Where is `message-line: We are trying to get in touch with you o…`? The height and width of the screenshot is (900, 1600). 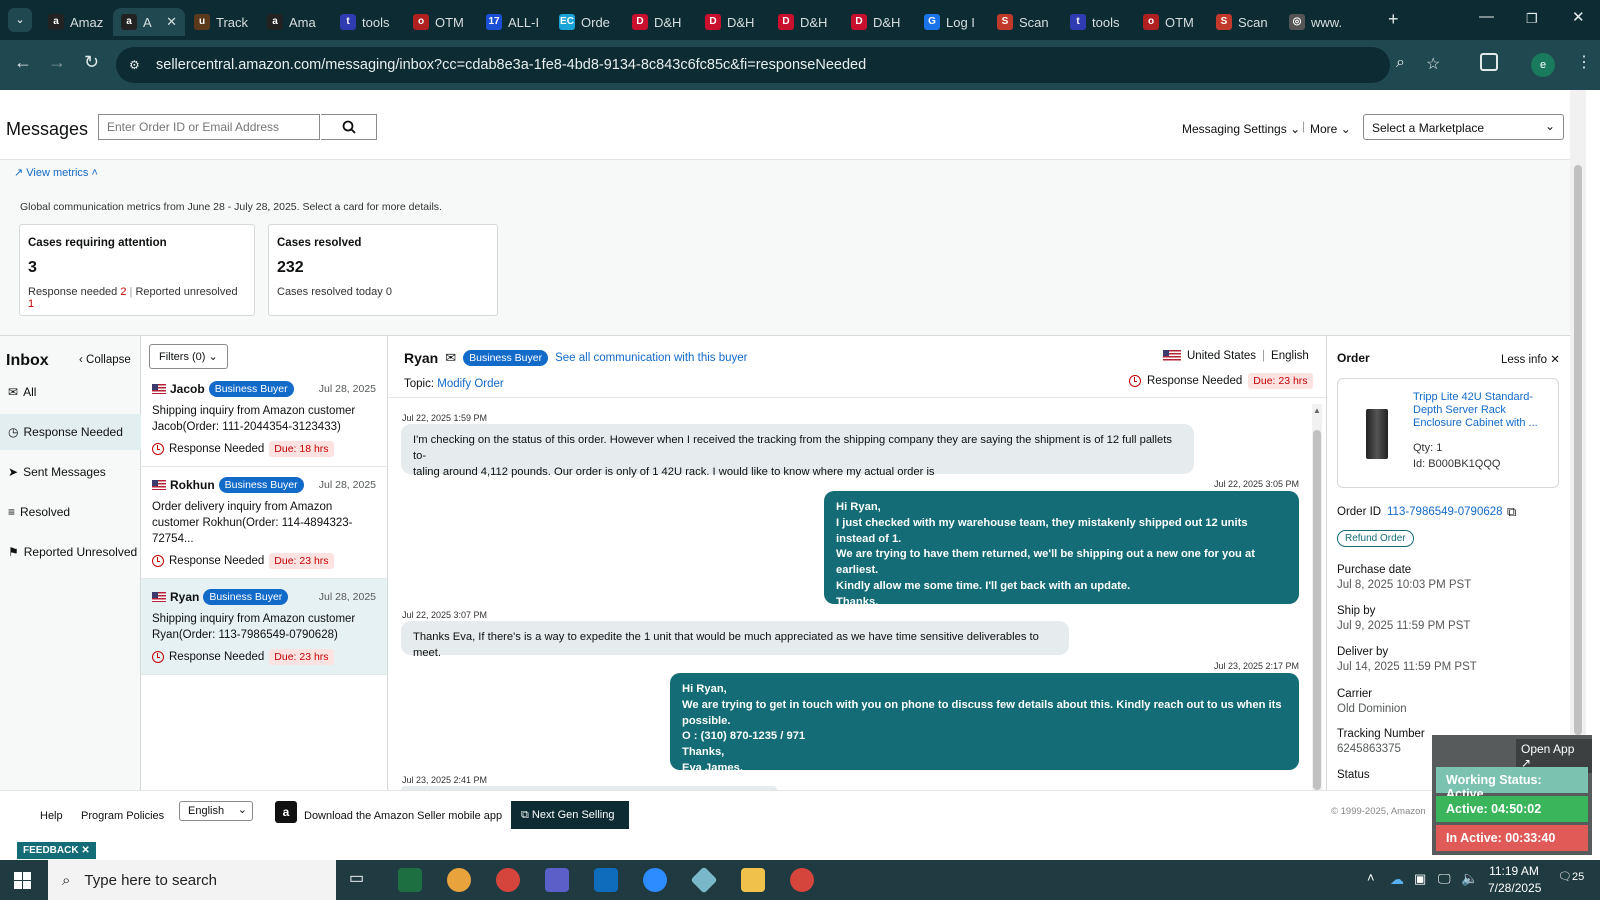 message-line: We are trying to get in touch with you o… is located at coordinates (982, 712).